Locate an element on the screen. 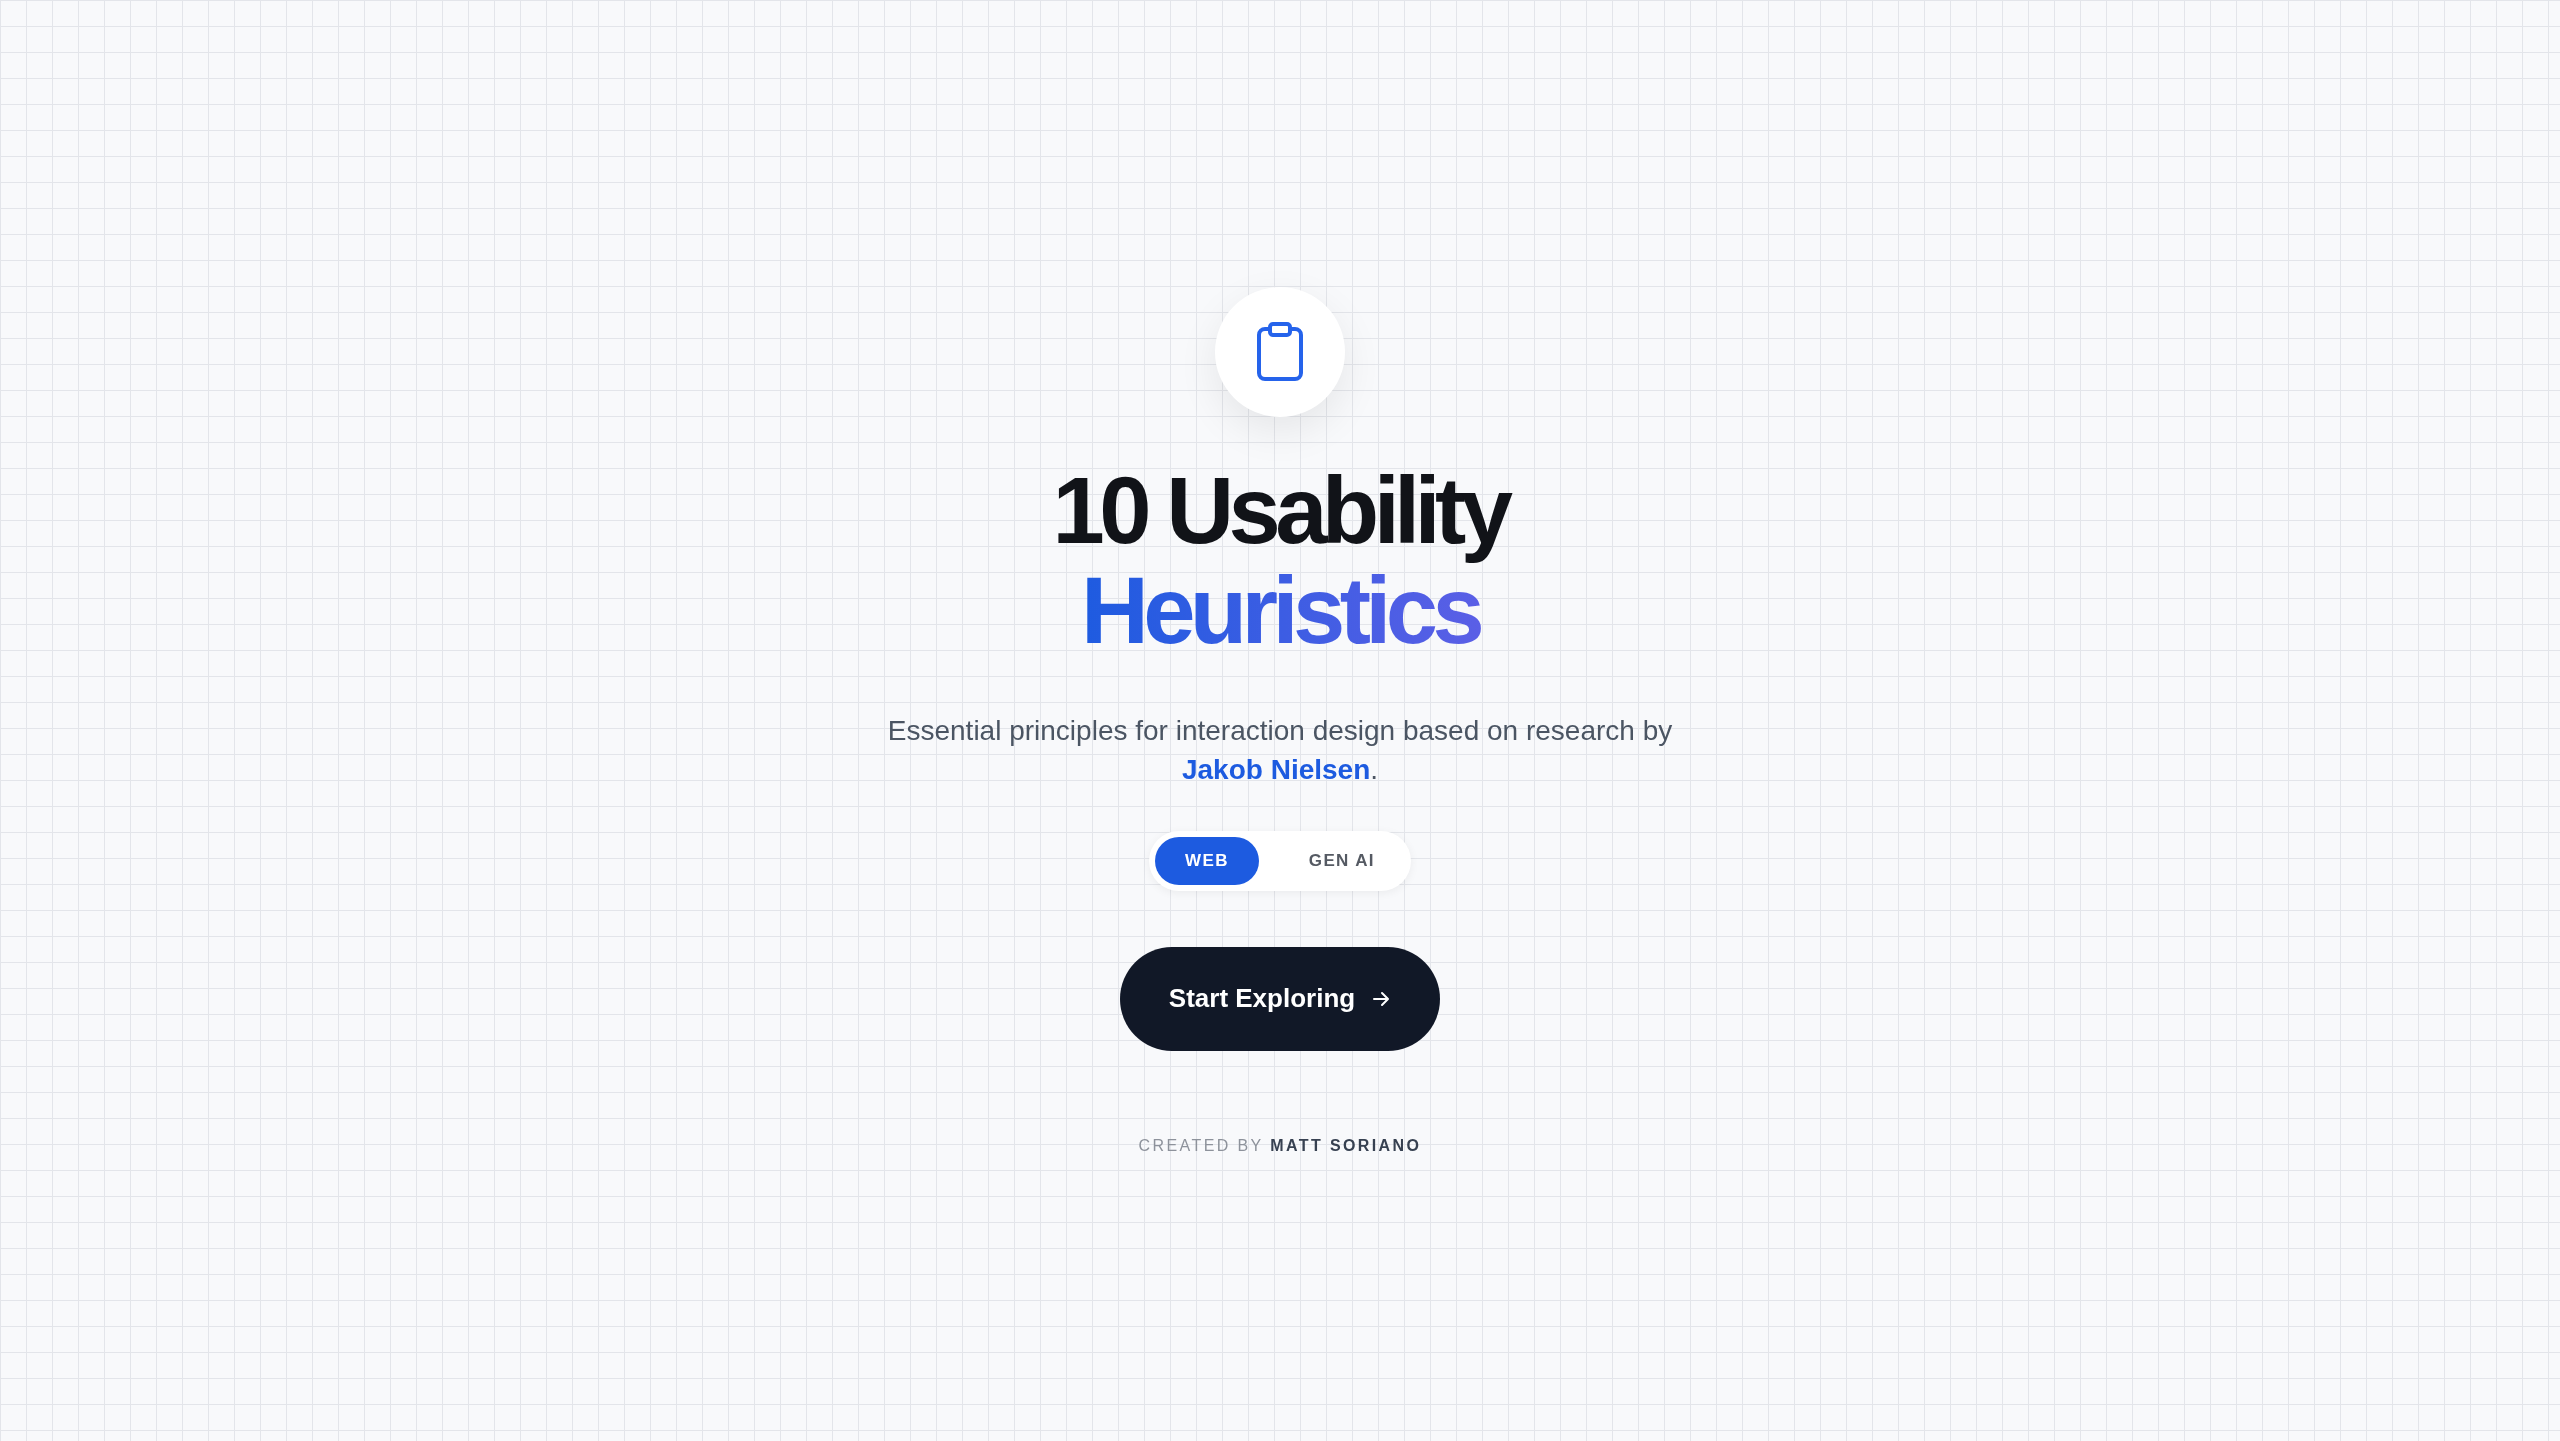 This screenshot has height=1441, width=2560. title-heading: 10 Usability is located at coordinates (1280, 510).